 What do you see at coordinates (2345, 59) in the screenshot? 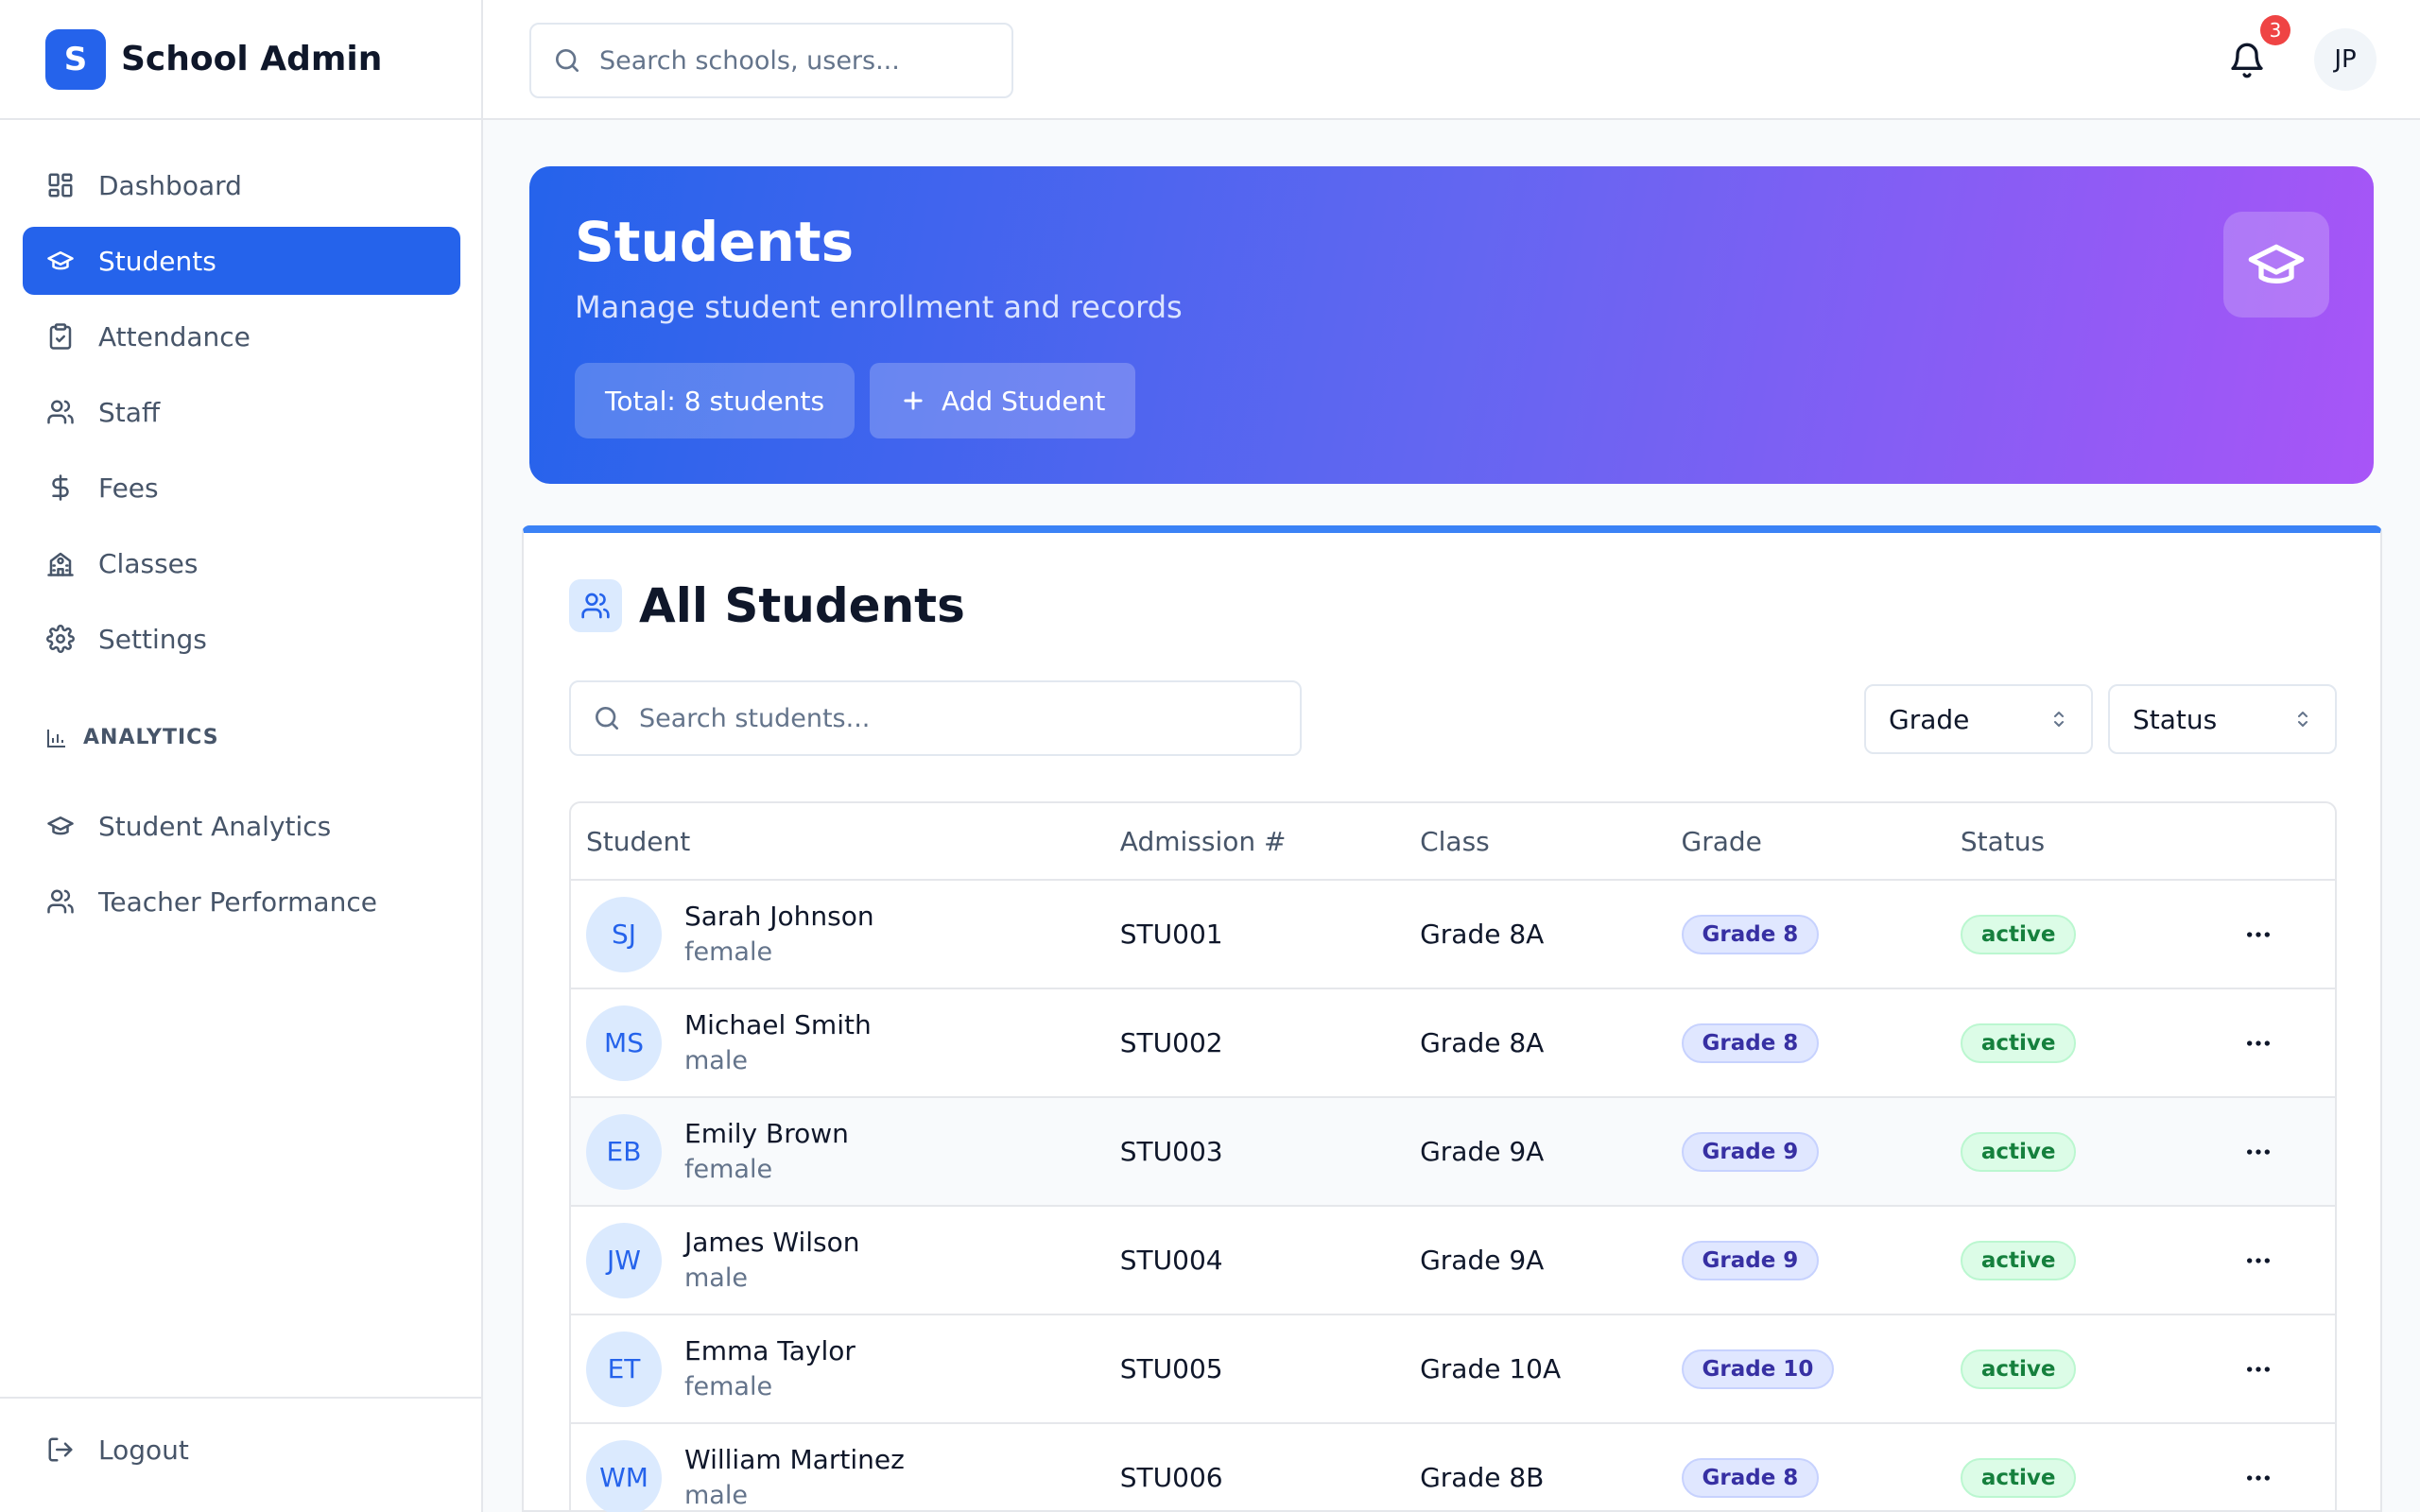
I see `user-avatar: JP` at bounding box center [2345, 59].